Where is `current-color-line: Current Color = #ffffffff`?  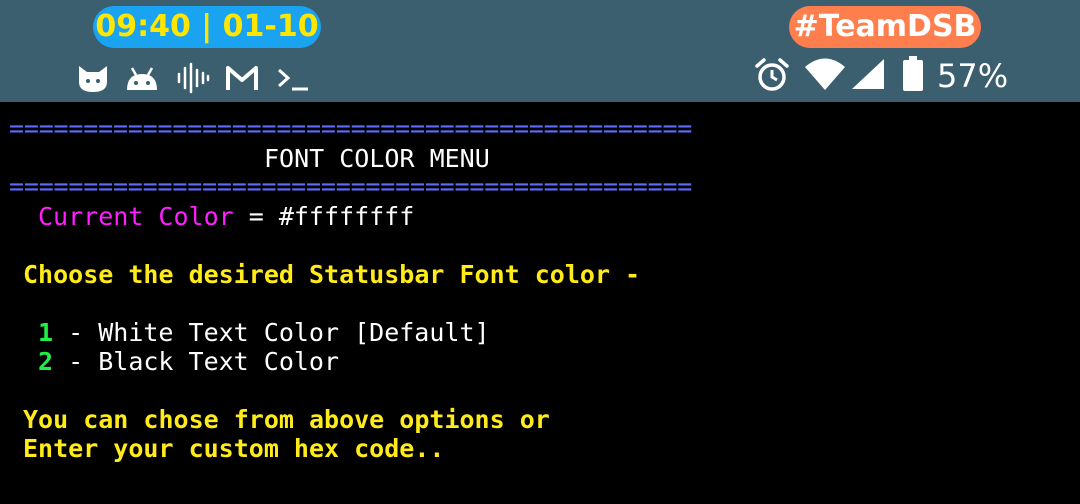
current-color-line: Current Color = #ffffffff is located at coordinates (226, 217).